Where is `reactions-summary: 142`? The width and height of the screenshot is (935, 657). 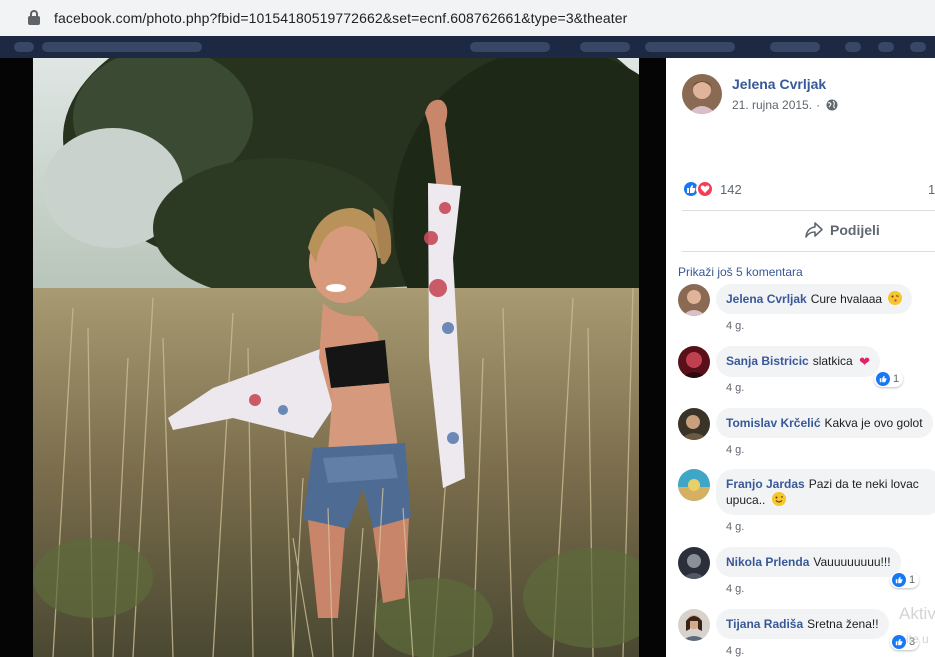 reactions-summary: 142 is located at coordinates (712, 189).